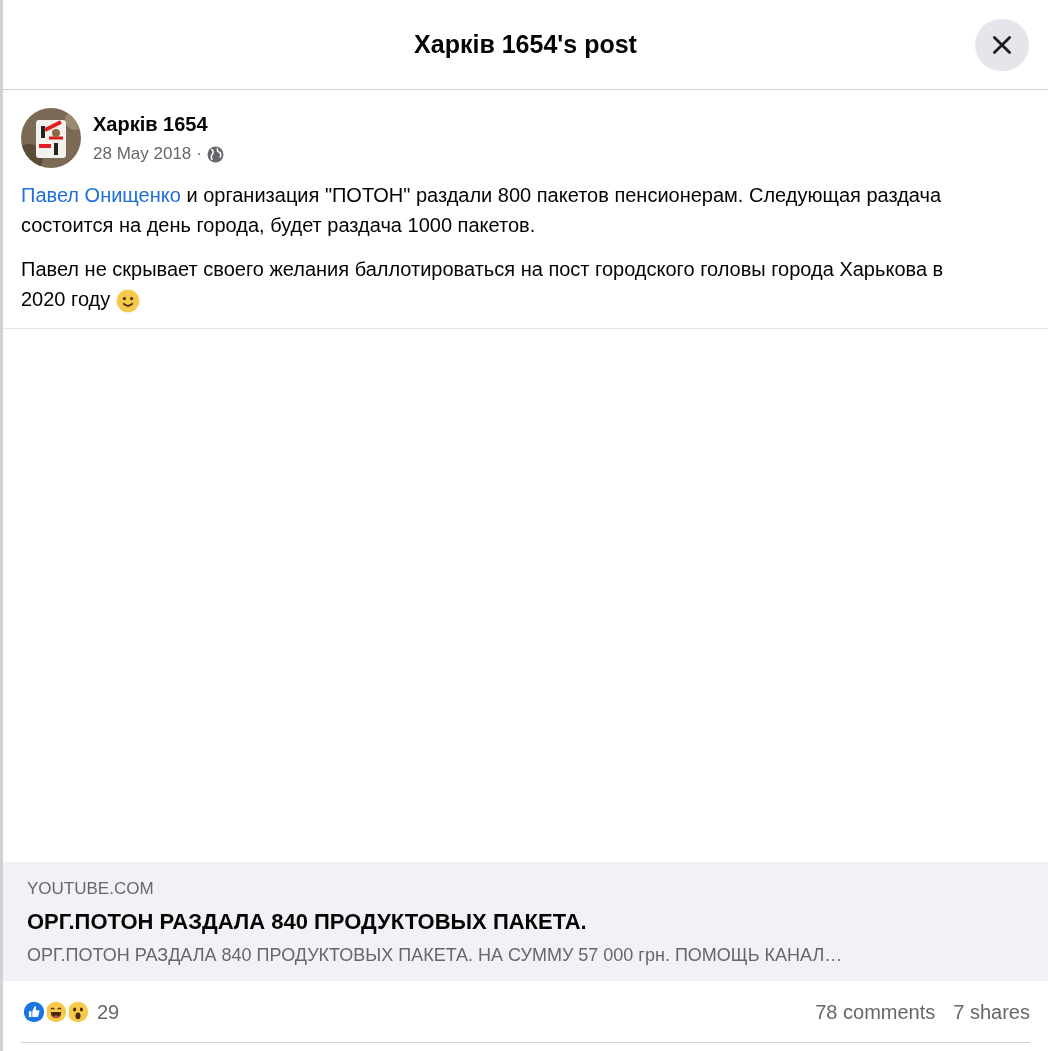  What do you see at coordinates (215, 154) in the screenshot?
I see `globe-icon` at bounding box center [215, 154].